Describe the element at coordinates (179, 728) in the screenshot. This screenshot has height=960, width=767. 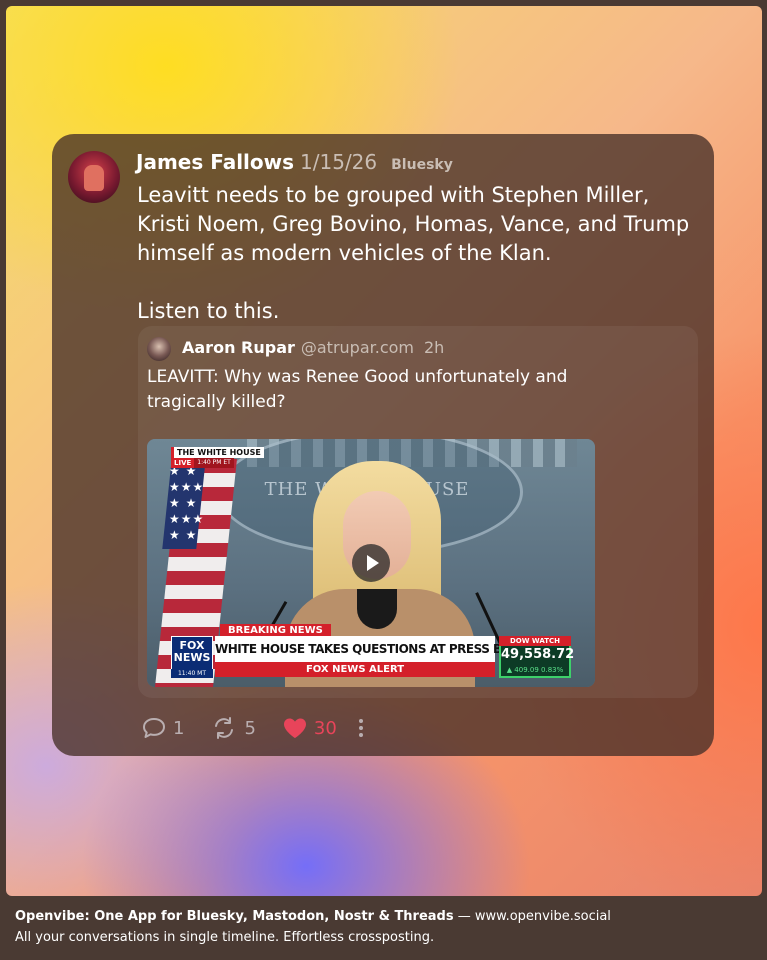
I see `reply-count: 1` at that location.